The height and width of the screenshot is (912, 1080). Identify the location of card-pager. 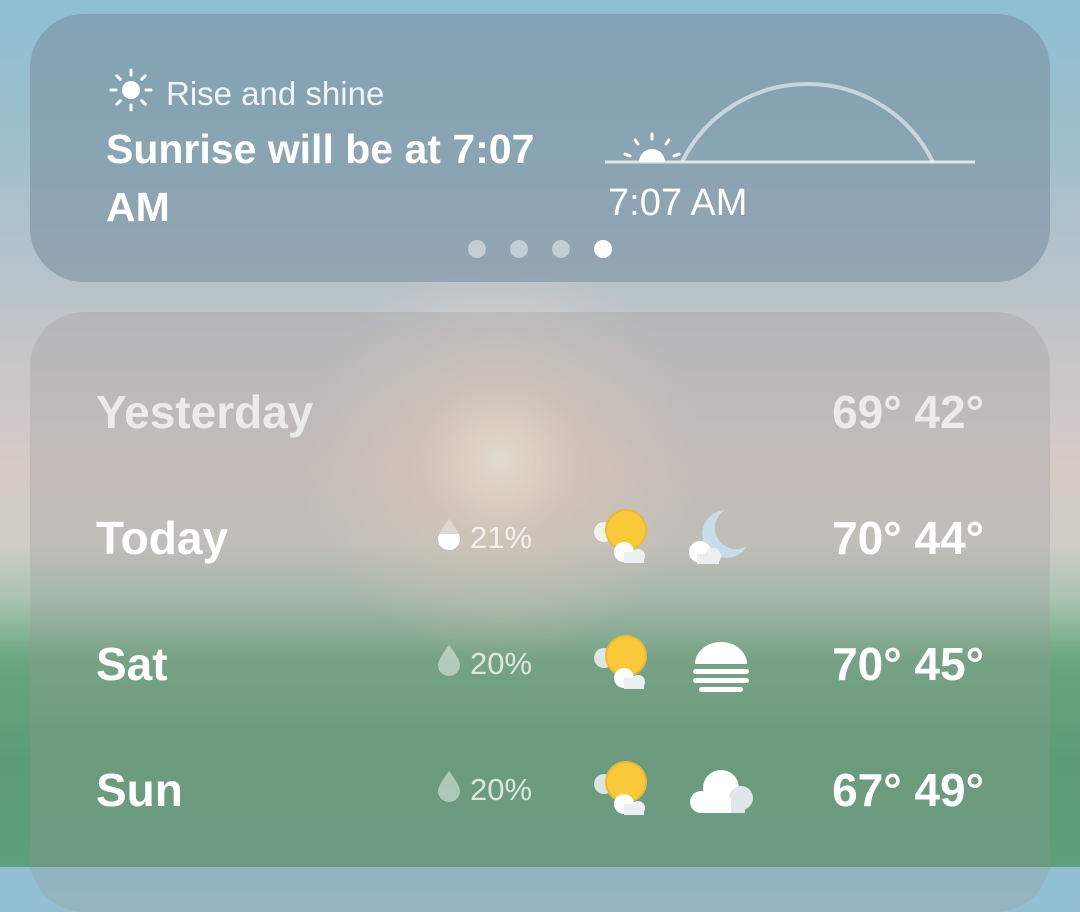
(540, 249).